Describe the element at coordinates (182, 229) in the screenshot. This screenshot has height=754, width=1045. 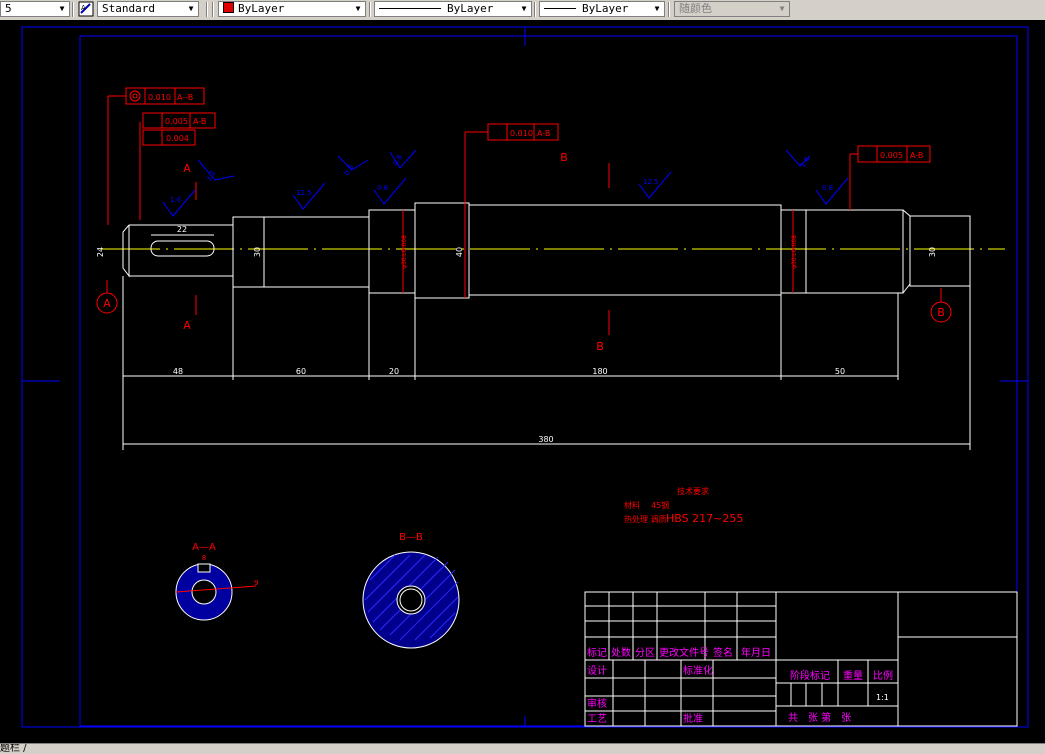
I see `dim-keyway: 22` at that location.